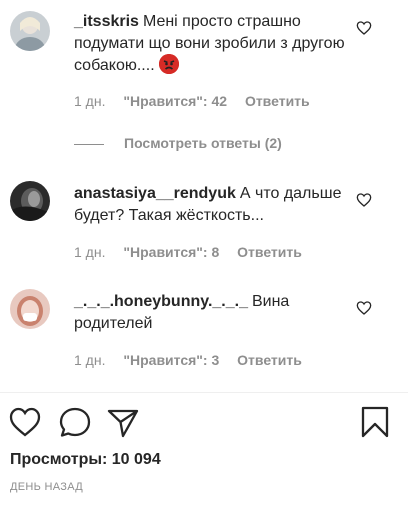 The height and width of the screenshot is (517, 408). I want to click on comment-meta: 1 дн. "Нравится": 42 Ответить, so click(199, 101).